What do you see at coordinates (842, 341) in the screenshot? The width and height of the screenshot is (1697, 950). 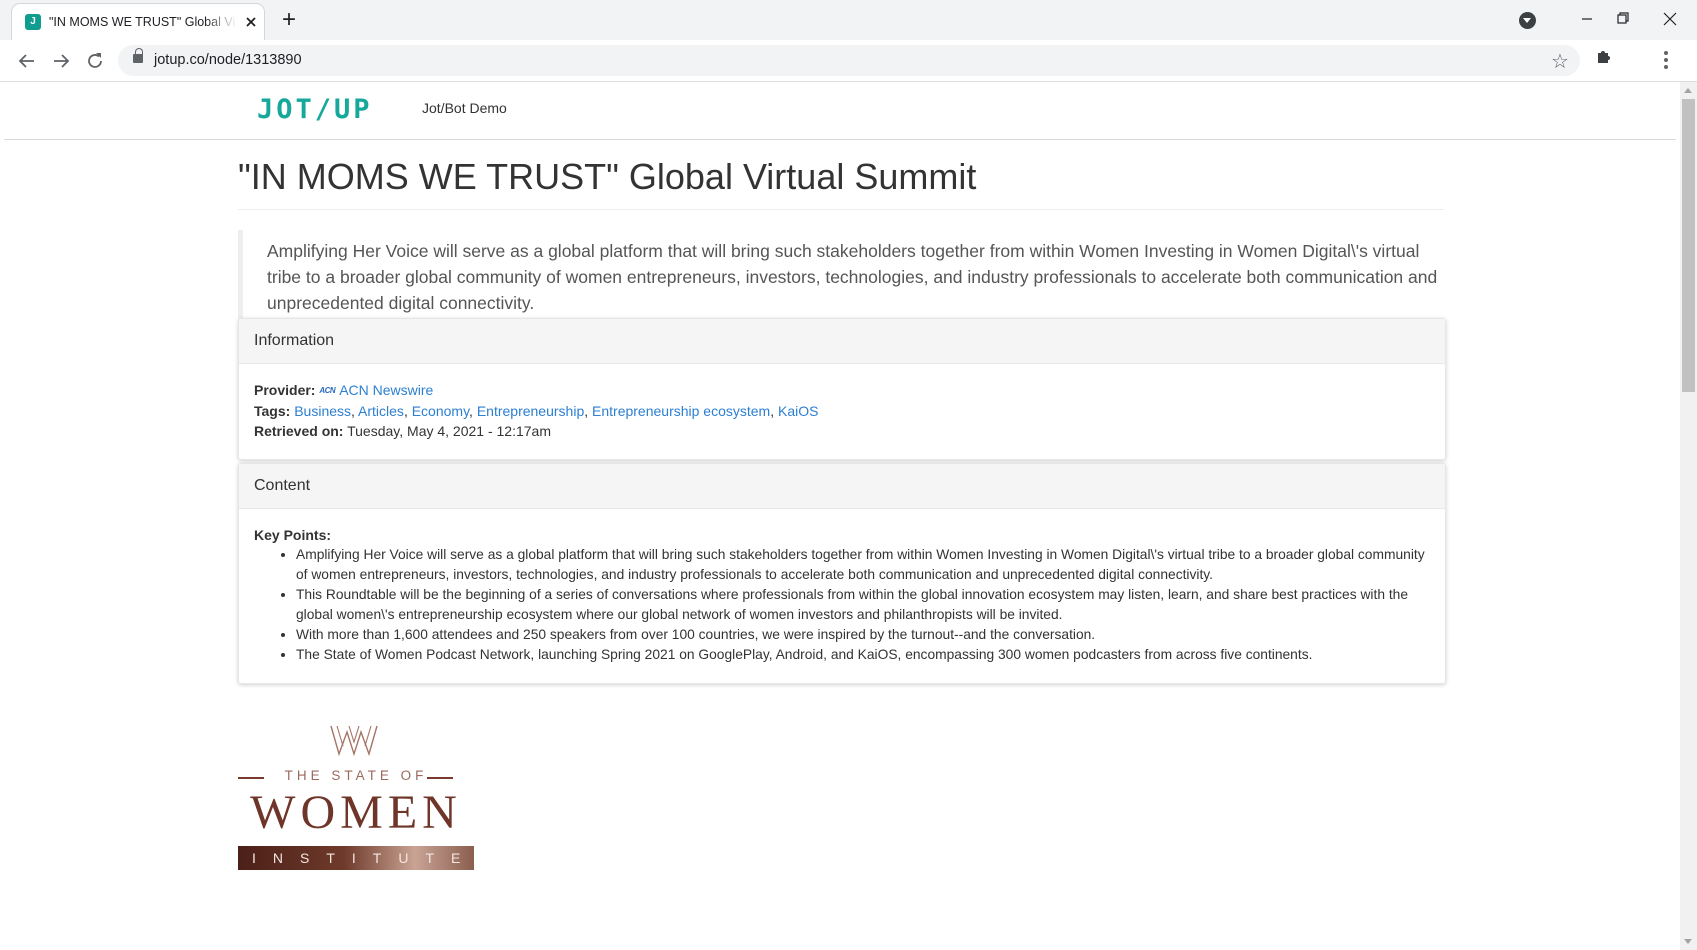 I see `information-panel-heading: Information` at bounding box center [842, 341].